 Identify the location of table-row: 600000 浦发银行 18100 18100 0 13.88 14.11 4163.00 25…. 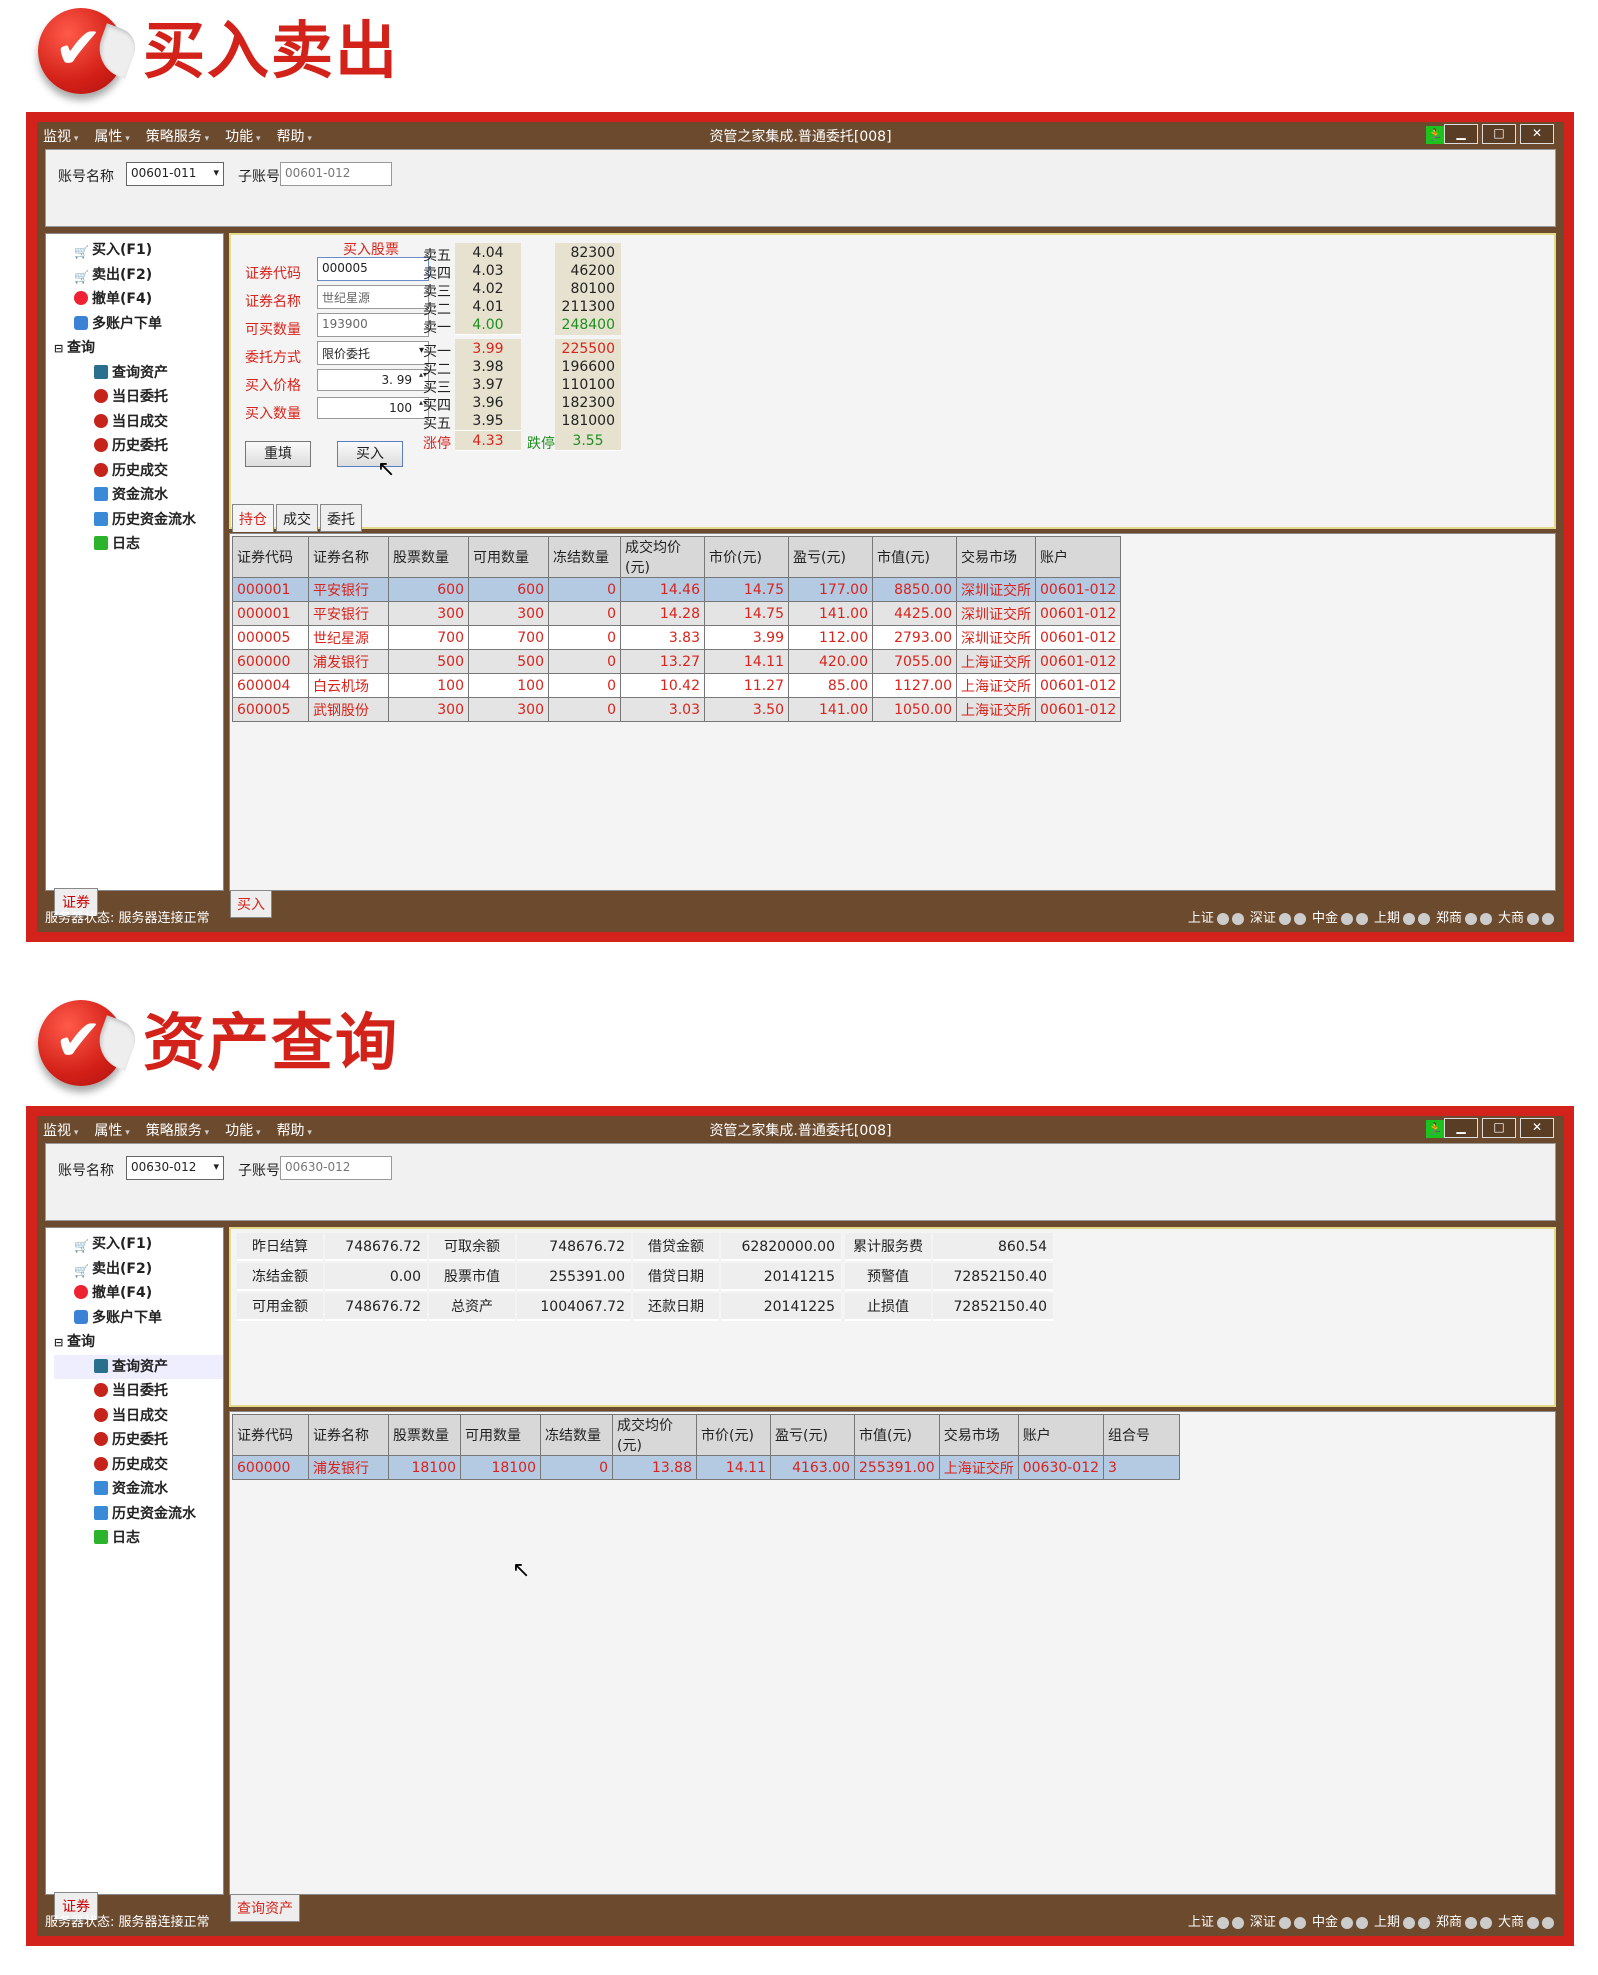
(706, 1467).